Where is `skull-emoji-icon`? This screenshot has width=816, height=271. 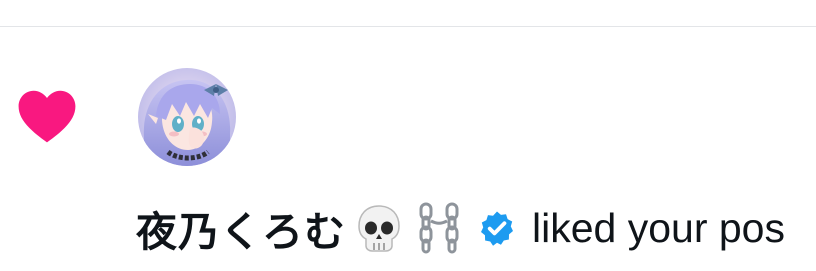 skull-emoji-icon is located at coordinates (379, 228).